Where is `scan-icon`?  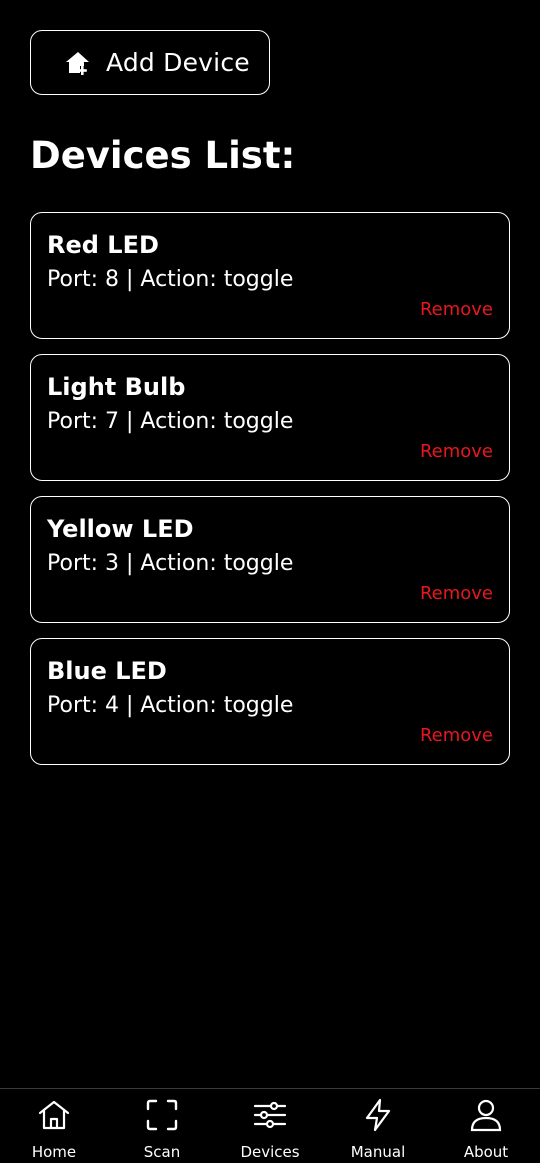 scan-icon is located at coordinates (162, 1115).